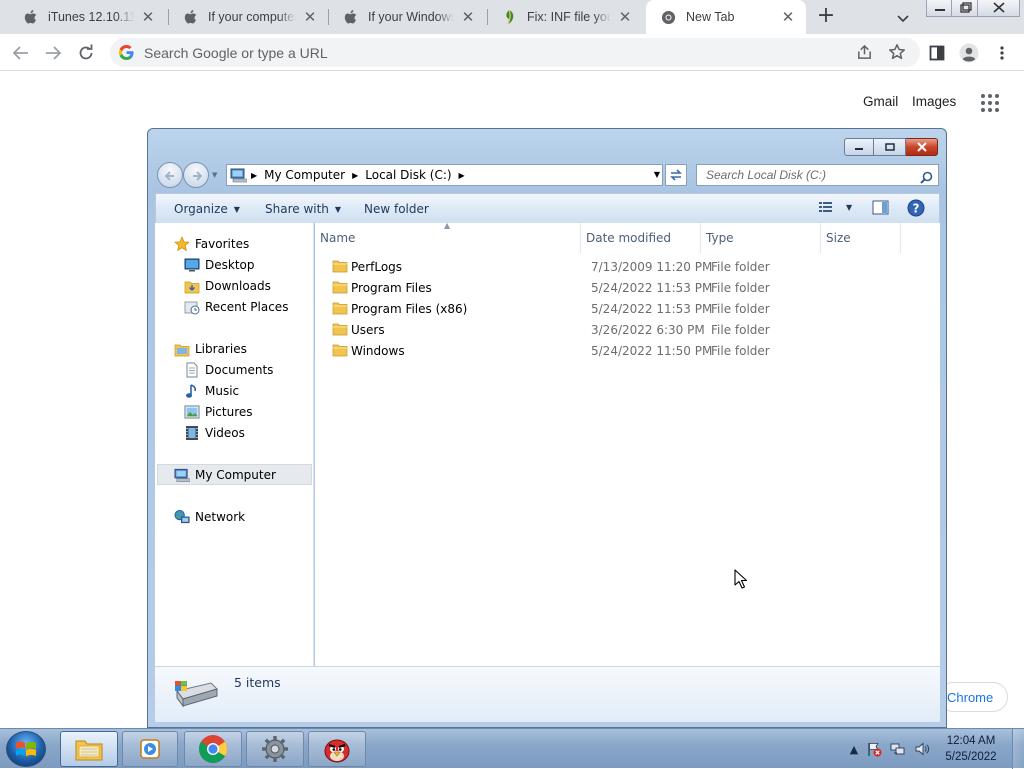 The image size is (1024, 769). I want to click on nav-libraries: Libraries, so click(210, 349).